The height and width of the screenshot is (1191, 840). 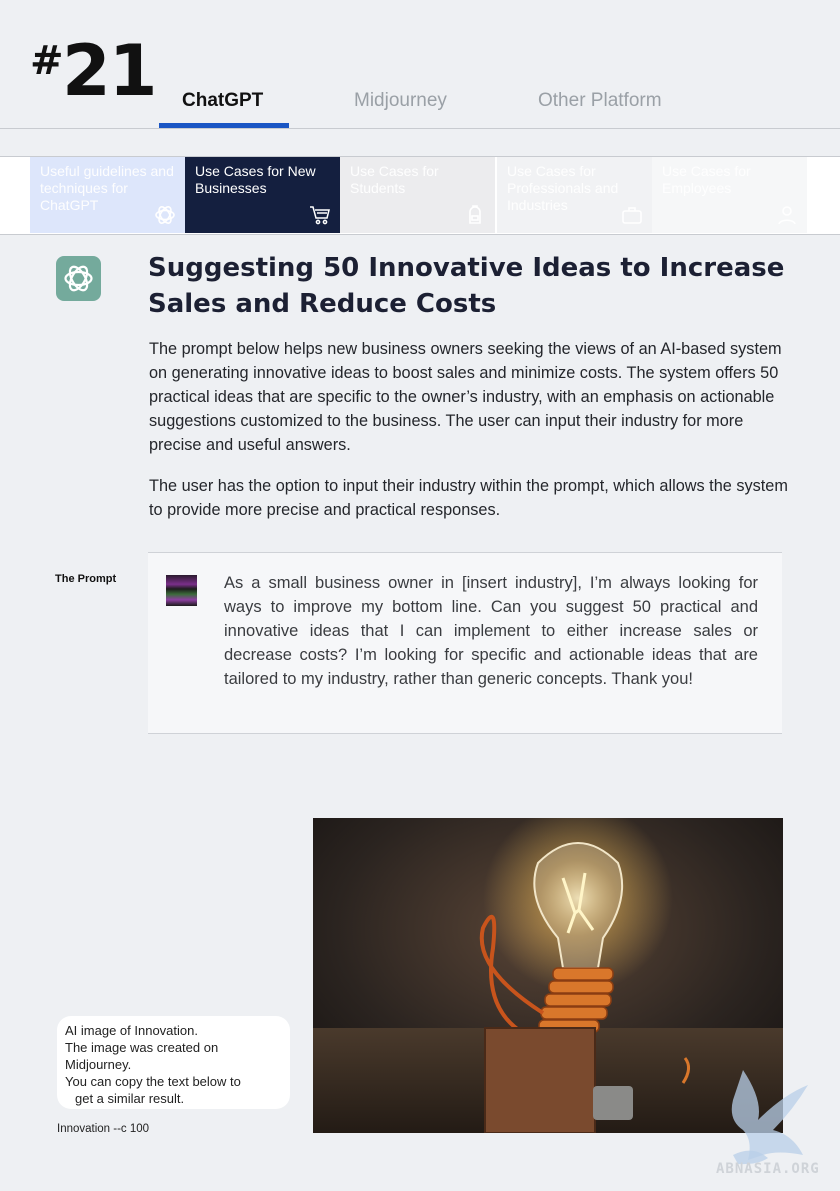 I want to click on tab-other-platform: Other Platform, so click(x=600, y=101).